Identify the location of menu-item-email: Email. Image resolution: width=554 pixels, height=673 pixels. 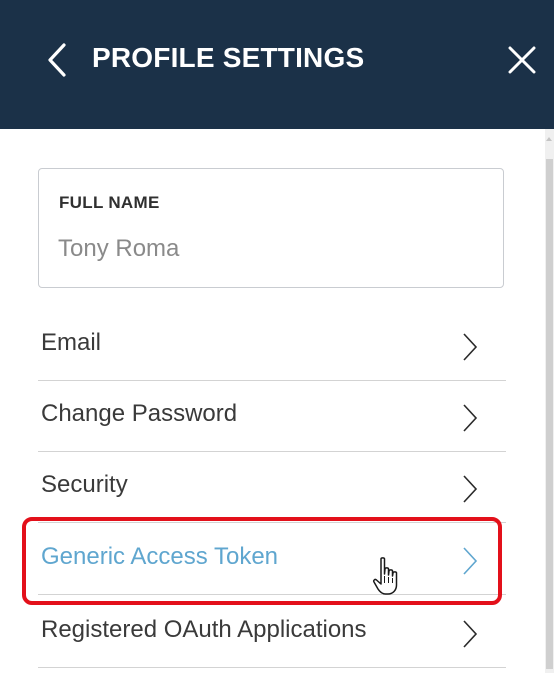
(272, 345).